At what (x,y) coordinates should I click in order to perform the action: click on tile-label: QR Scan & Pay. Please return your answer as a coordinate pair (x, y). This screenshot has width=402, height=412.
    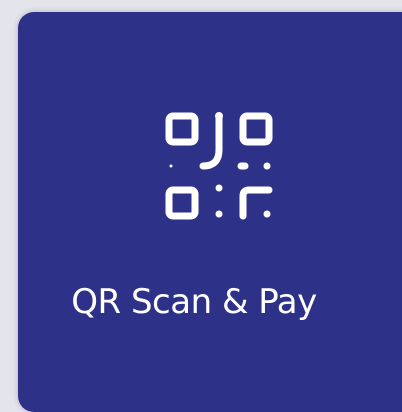
    Looking at the image, I should click on (194, 302).